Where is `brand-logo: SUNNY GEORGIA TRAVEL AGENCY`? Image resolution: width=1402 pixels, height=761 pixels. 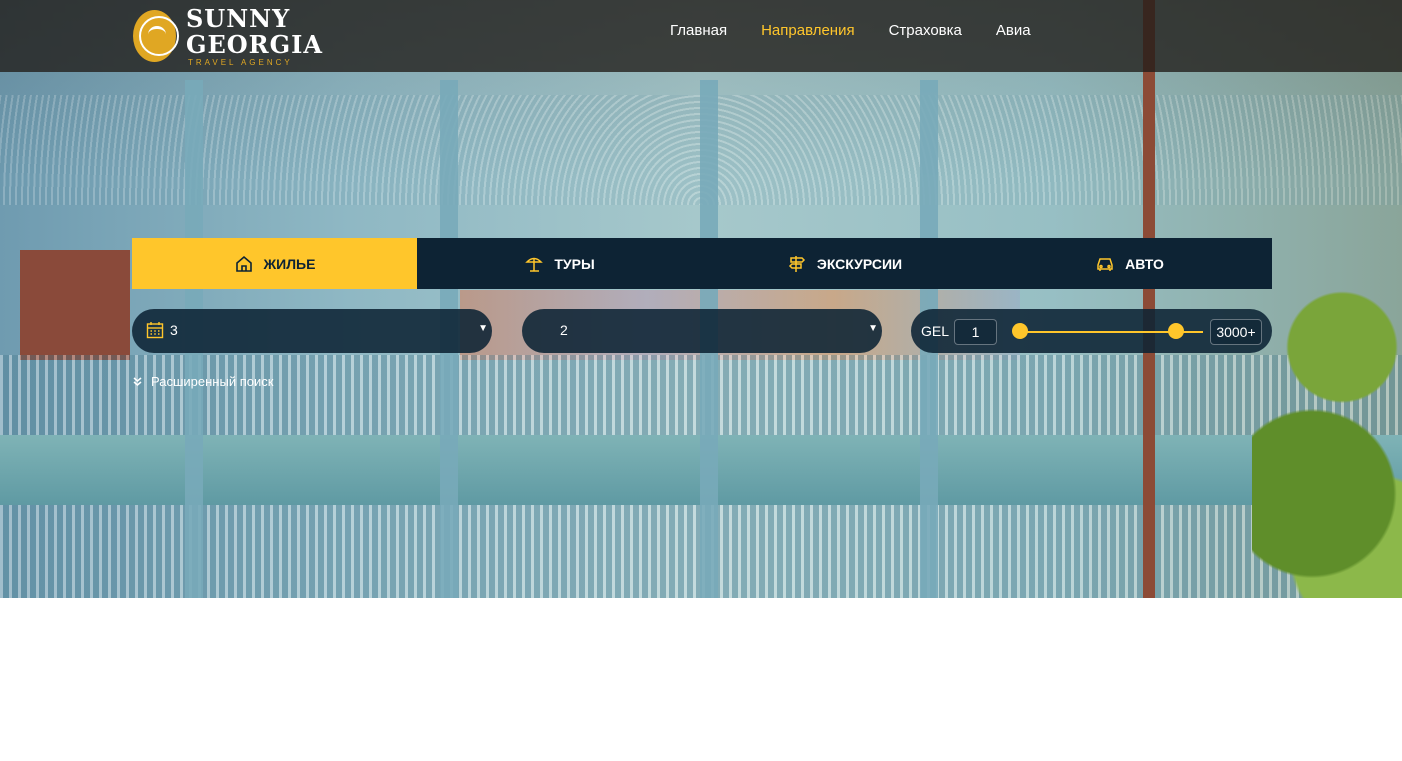 brand-logo: SUNNY GEORGIA TRAVEL AGENCY is located at coordinates (263, 35).